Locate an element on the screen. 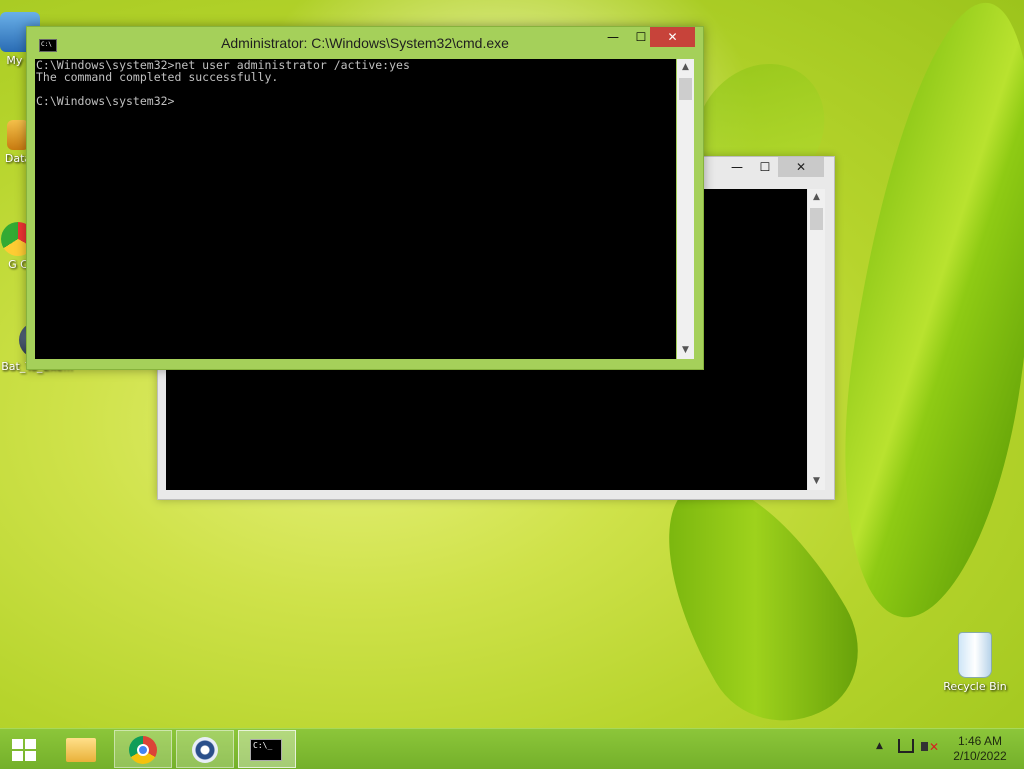 The height and width of the screenshot is (769, 1024). network-icon is located at coordinates (906, 746).